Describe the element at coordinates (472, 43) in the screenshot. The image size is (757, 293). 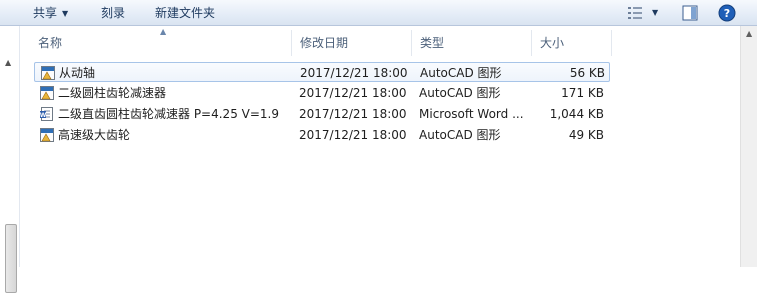
I see `column-header-type: 类型` at that location.